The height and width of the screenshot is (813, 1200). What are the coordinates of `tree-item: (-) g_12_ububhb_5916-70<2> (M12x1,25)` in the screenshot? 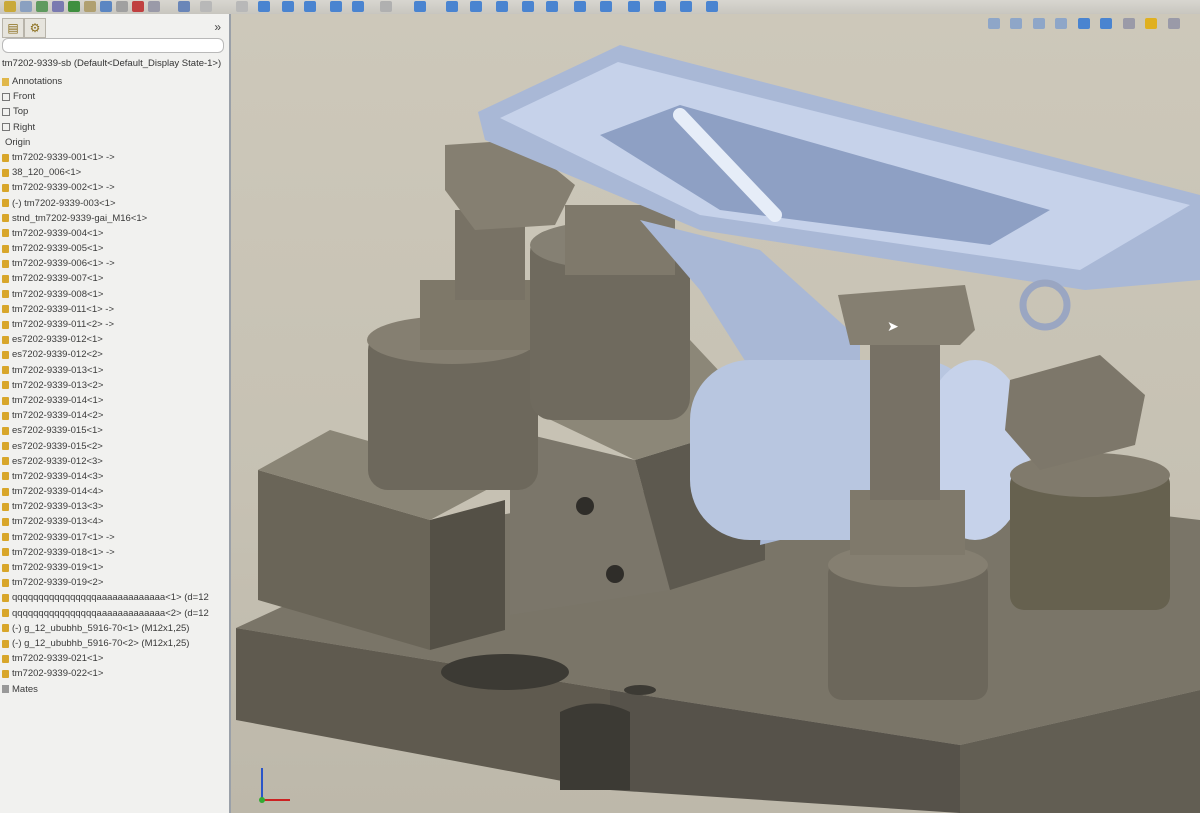 It's located at (114, 643).